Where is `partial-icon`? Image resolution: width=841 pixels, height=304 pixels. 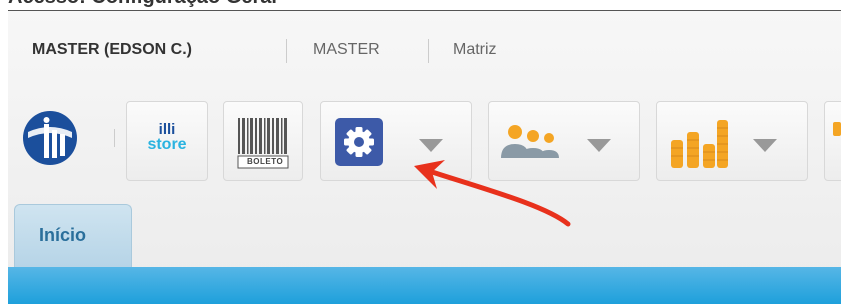
partial-icon is located at coordinates (837, 129).